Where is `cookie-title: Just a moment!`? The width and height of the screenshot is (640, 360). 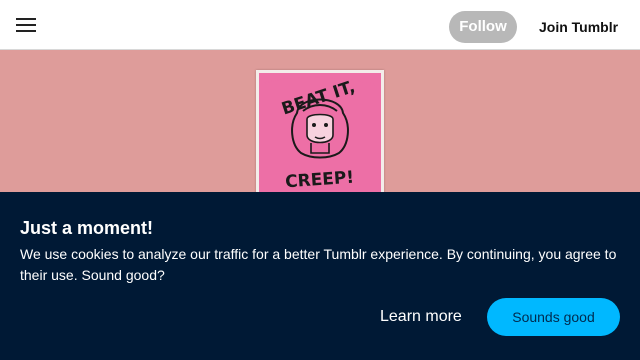 cookie-title: Just a moment! is located at coordinates (87, 228).